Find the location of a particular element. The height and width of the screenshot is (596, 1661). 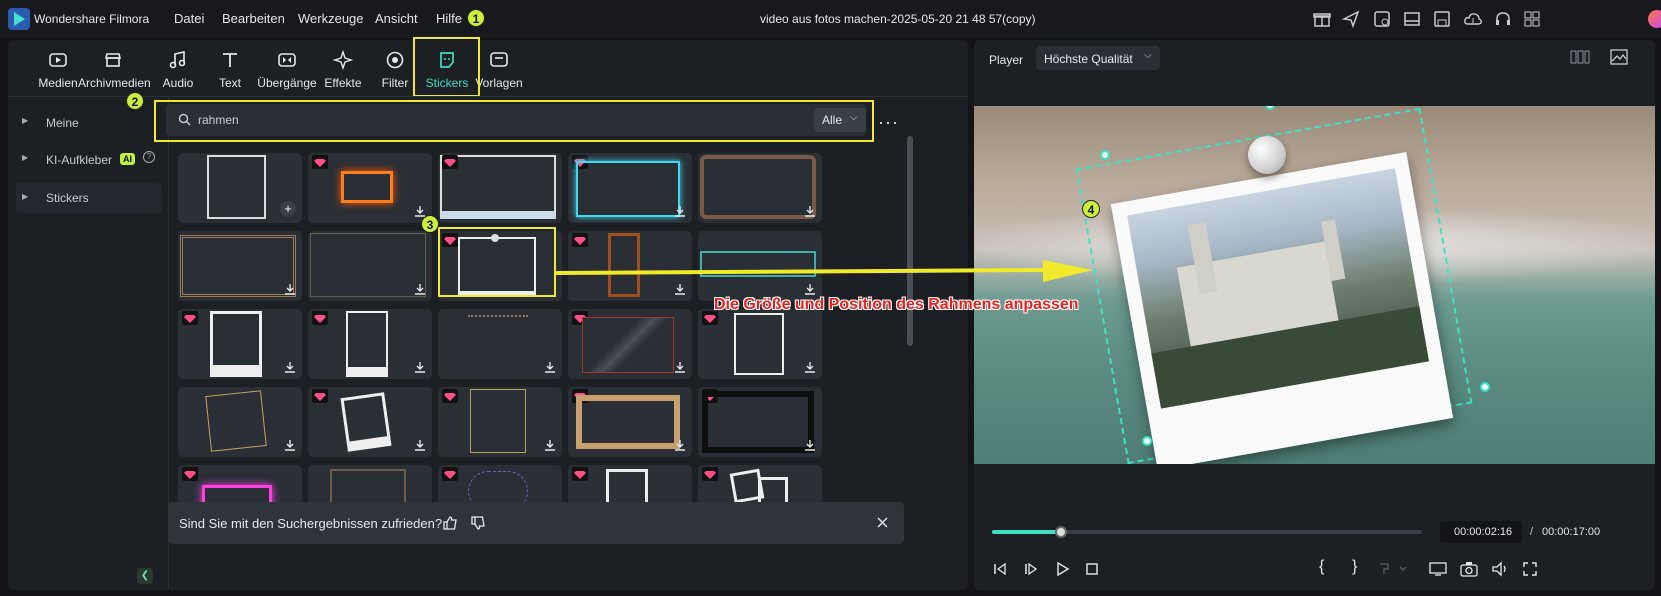

current-time-field: 00:00:02:16 is located at coordinates (1481, 532).